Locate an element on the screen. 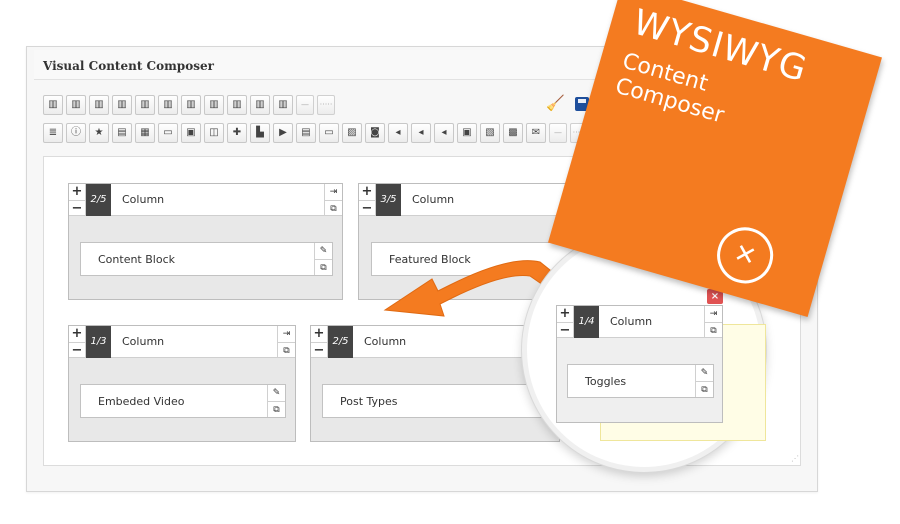 The image size is (900, 524). column-header: + − 1/4 Column ⇥ ⧉ is located at coordinates (639, 322).